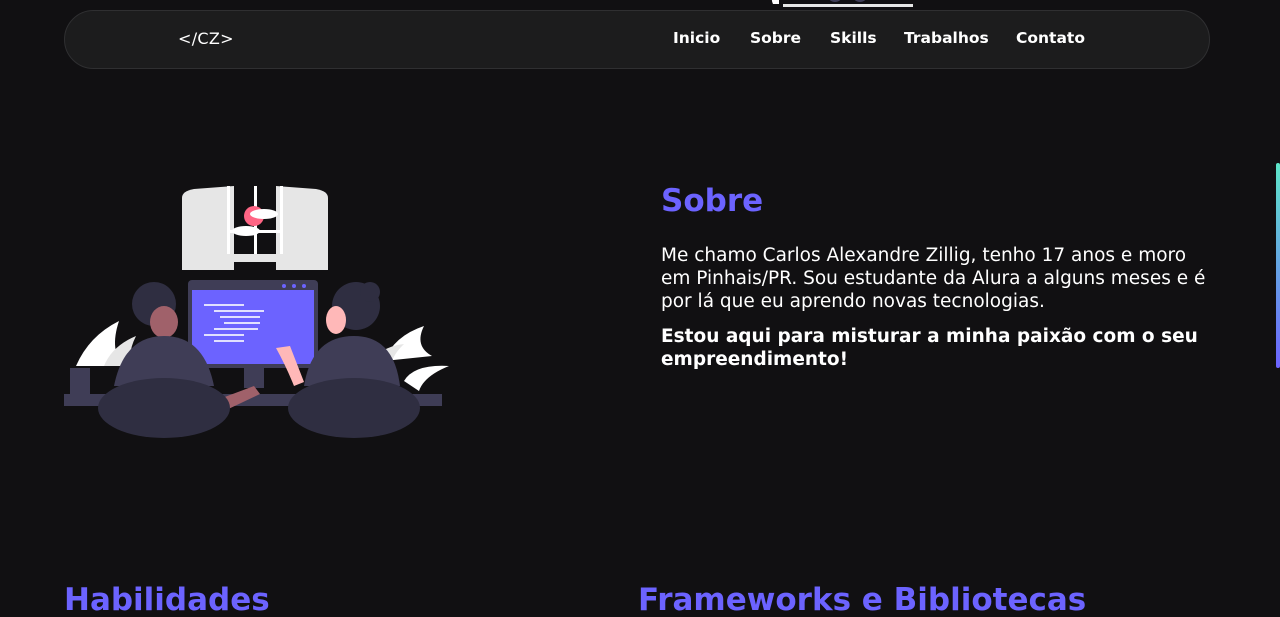 The height and width of the screenshot is (617, 1280). Describe the element at coordinates (946, 38) in the screenshot. I see `nav-link-trabalhos: Trabalhos` at that location.